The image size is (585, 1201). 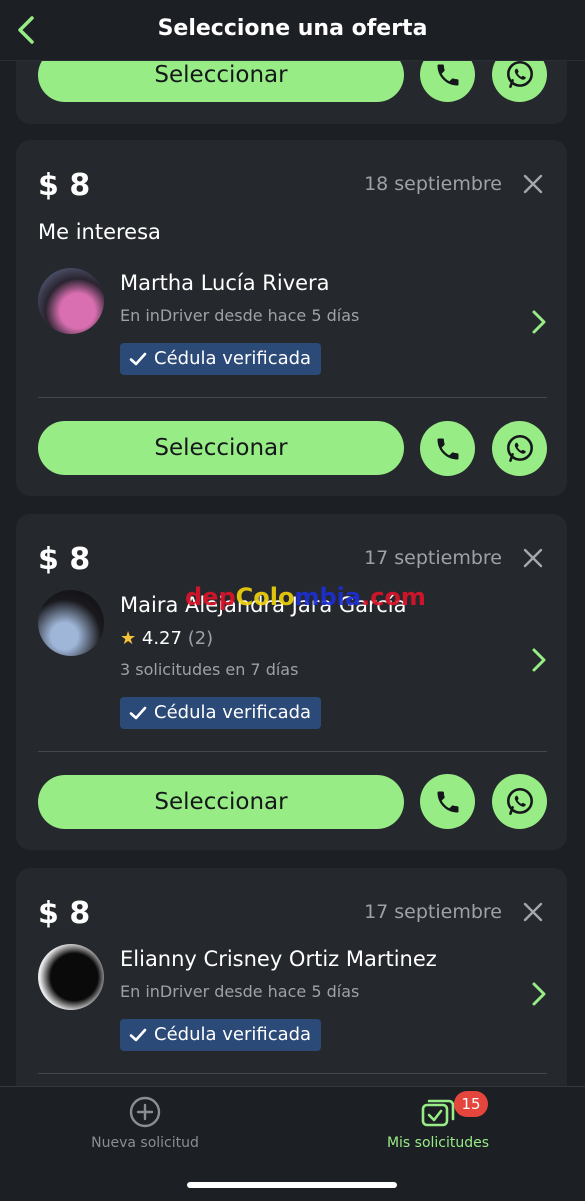 What do you see at coordinates (393, 597) in the screenshot?
I see `watermark-part: .com` at bounding box center [393, 597].